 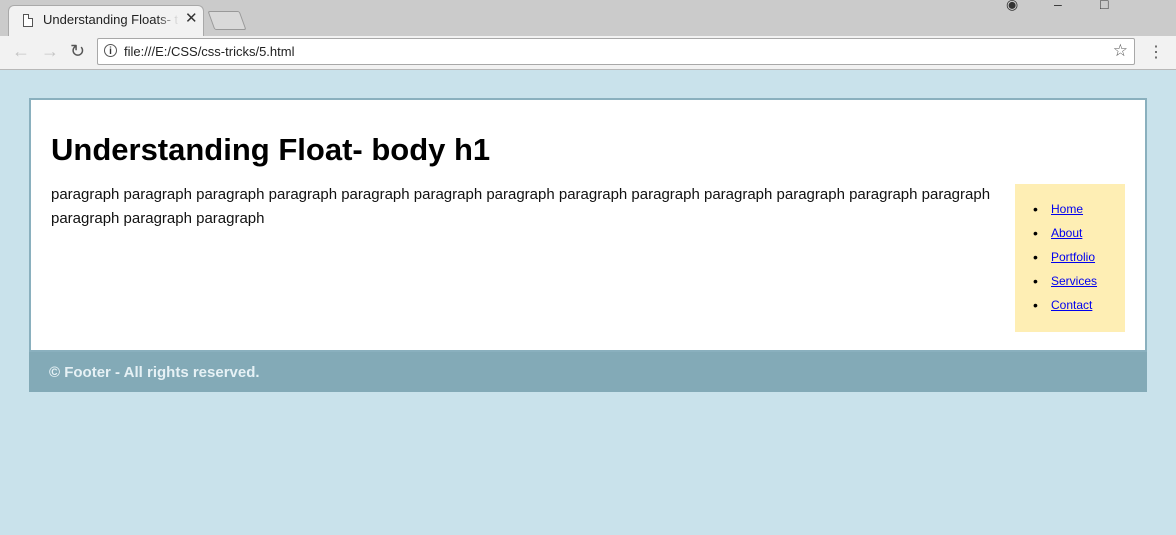 What do you see at coordinates (154, 372) in the screenshot?
I see `footer-text: © Footer - All rights reserved.` at bounding box center [154, 372].